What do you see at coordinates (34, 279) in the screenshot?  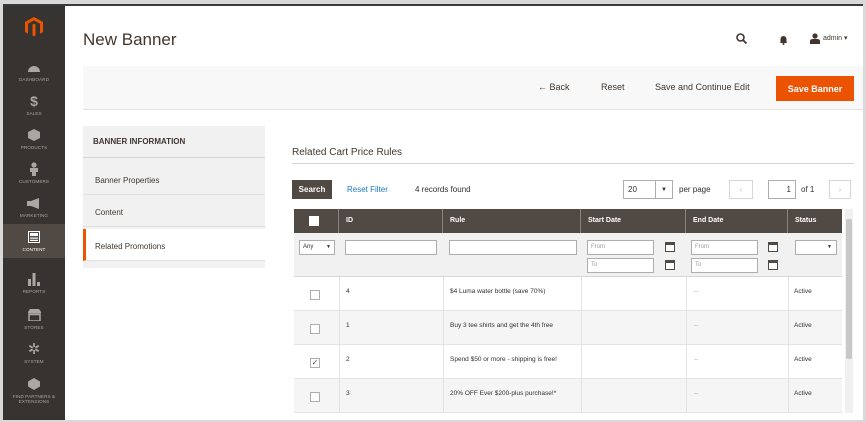 I see `bar-chart-icon` at bounding box center [34, 279].